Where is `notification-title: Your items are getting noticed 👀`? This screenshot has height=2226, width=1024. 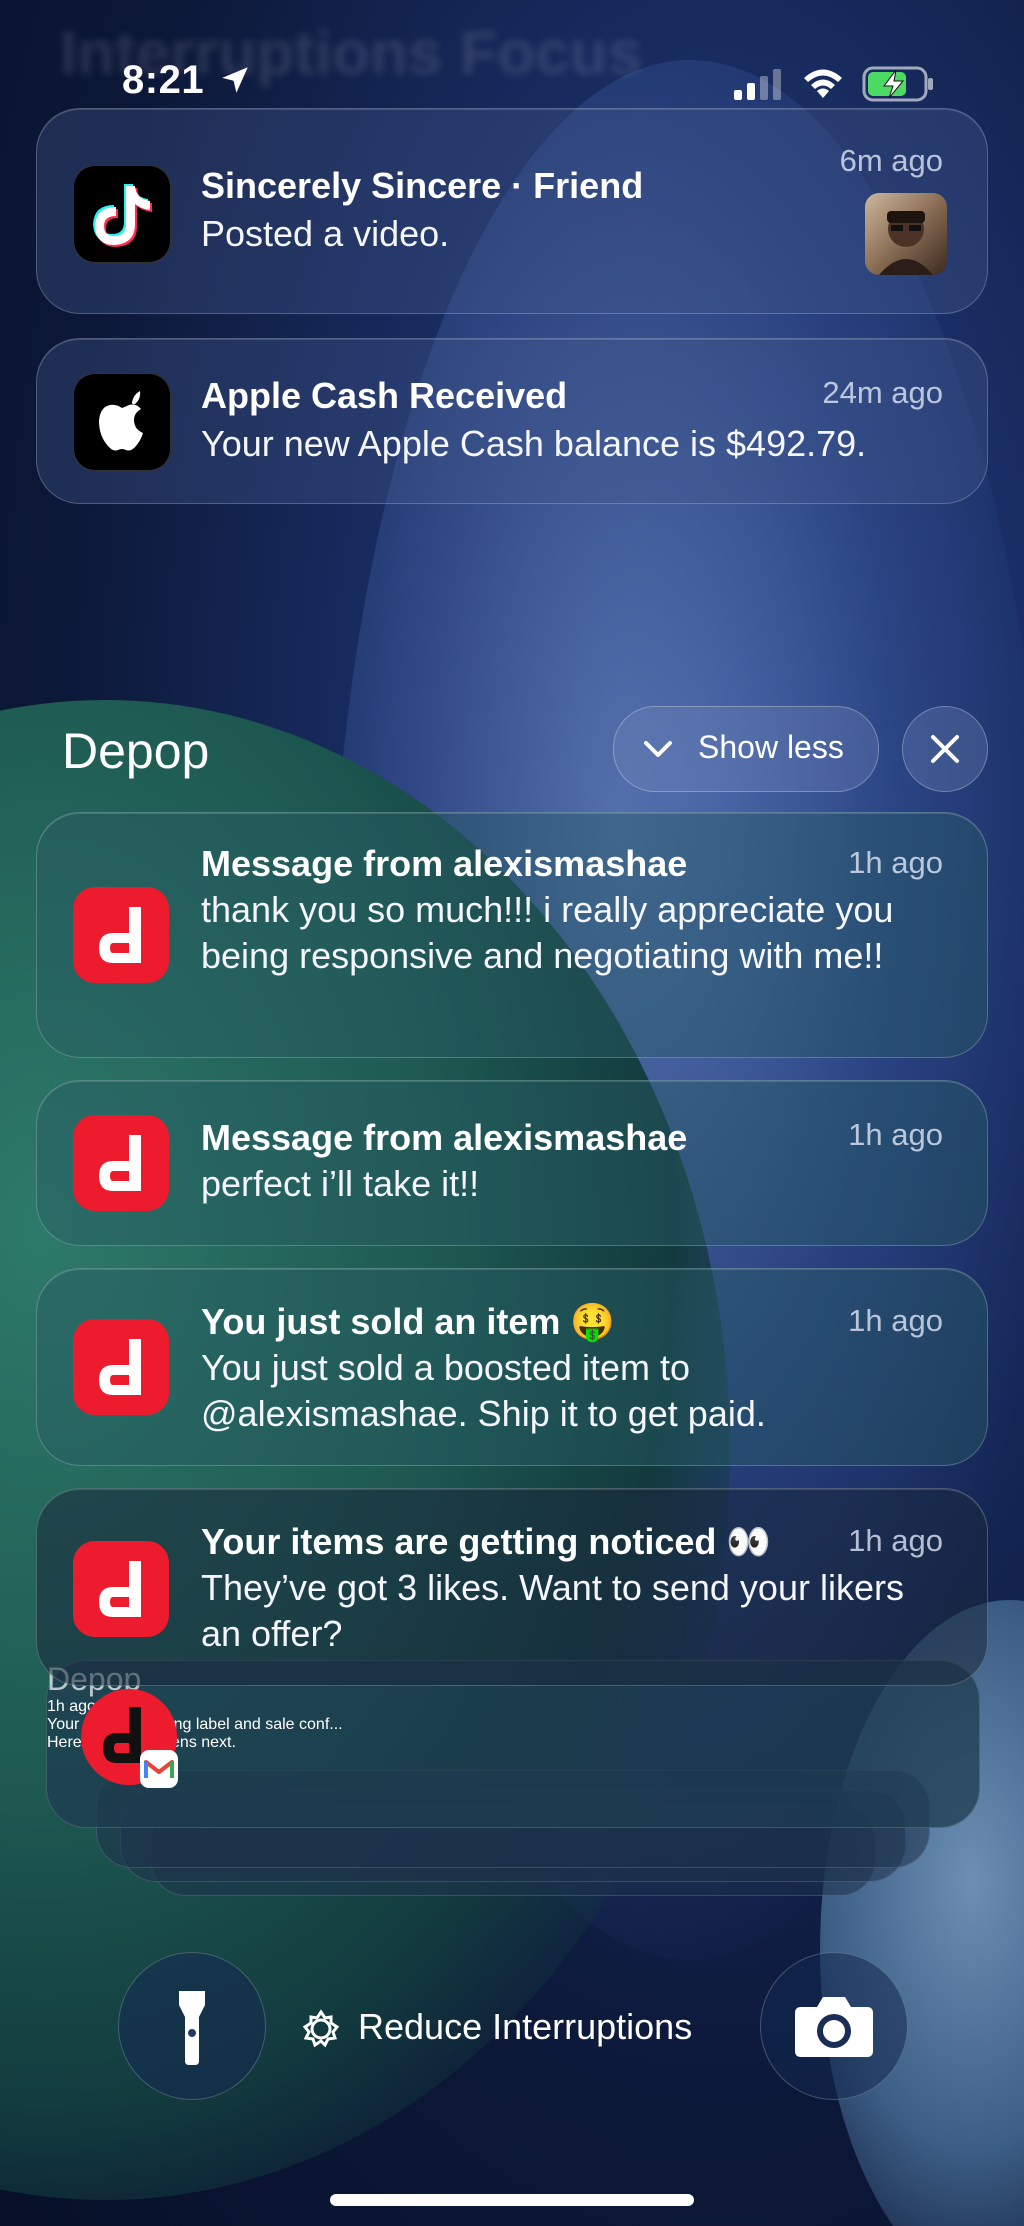 notification-title: Your items are getting noticed 👀 is located at coordinates (486, 1541).